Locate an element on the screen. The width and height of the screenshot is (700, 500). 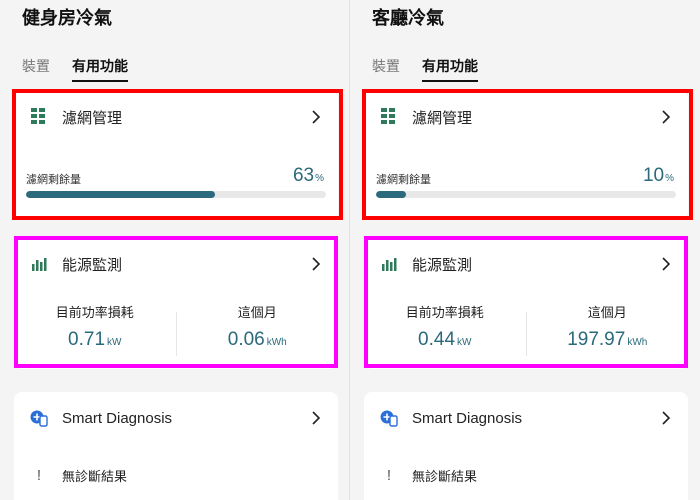
energy-readings: 目前功率損耗 0.44 kW 這個月 197.97 kWh is located at coordinates (526, 329).